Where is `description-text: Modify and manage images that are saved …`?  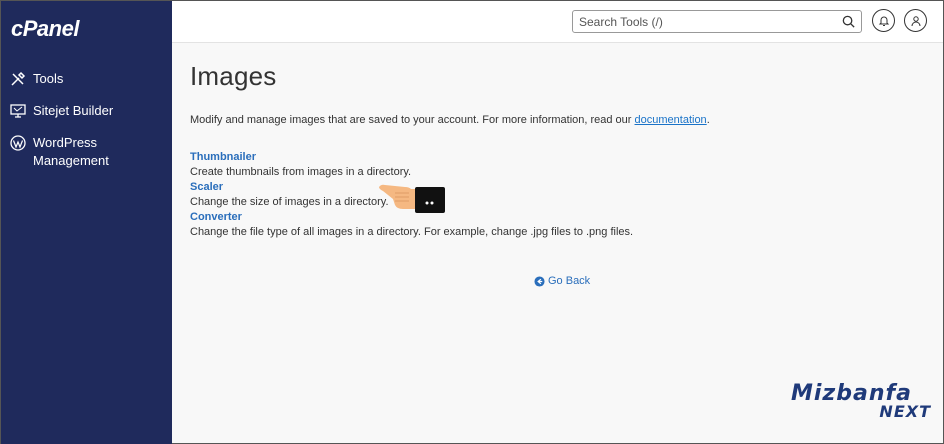 description-text: Modify and manage images that are saved … is located at coordinates (412, 120).